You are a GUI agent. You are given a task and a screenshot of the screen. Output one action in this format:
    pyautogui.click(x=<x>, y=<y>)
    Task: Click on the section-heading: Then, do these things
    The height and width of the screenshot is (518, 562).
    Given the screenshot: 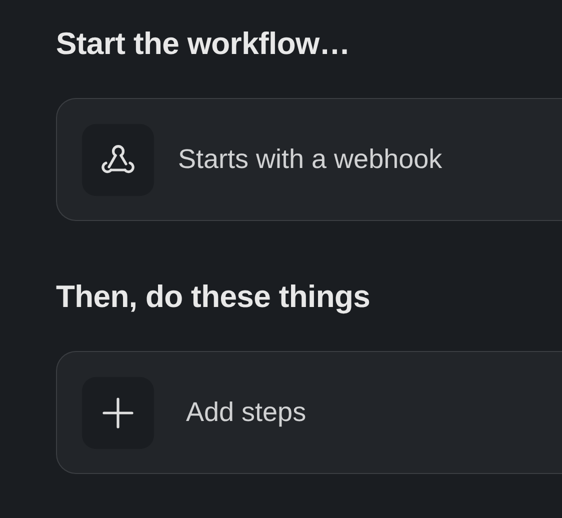 What is the action you would take?
    pyautogui.click(x=214, y=297)
    